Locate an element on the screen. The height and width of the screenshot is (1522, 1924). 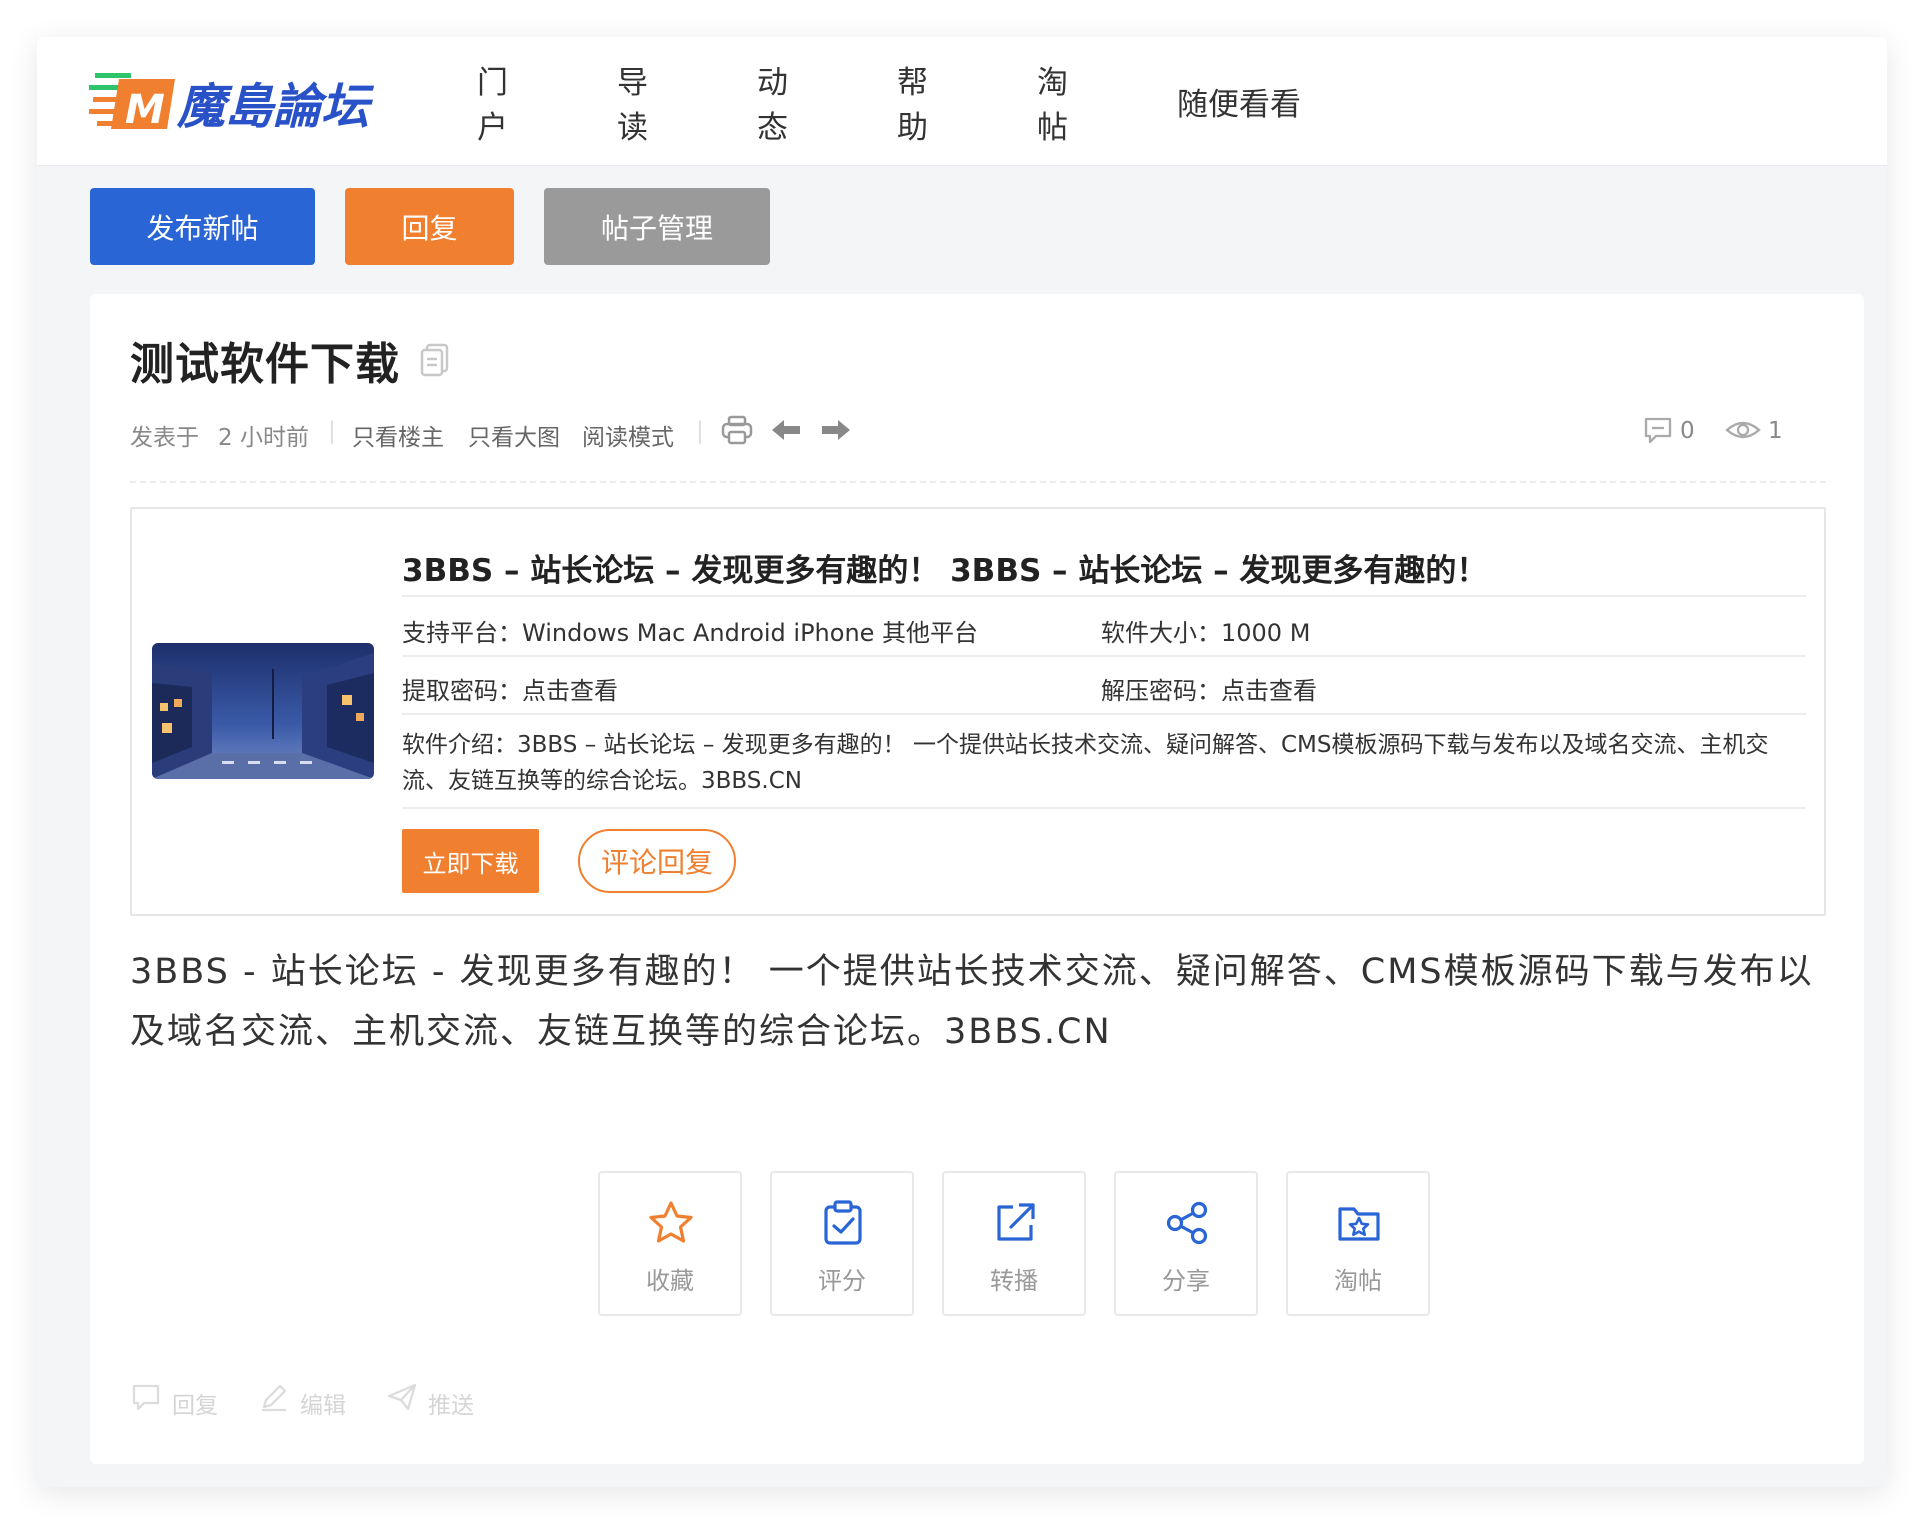
nav-collections: 淘帖 is located at coordinates (1052, 102).